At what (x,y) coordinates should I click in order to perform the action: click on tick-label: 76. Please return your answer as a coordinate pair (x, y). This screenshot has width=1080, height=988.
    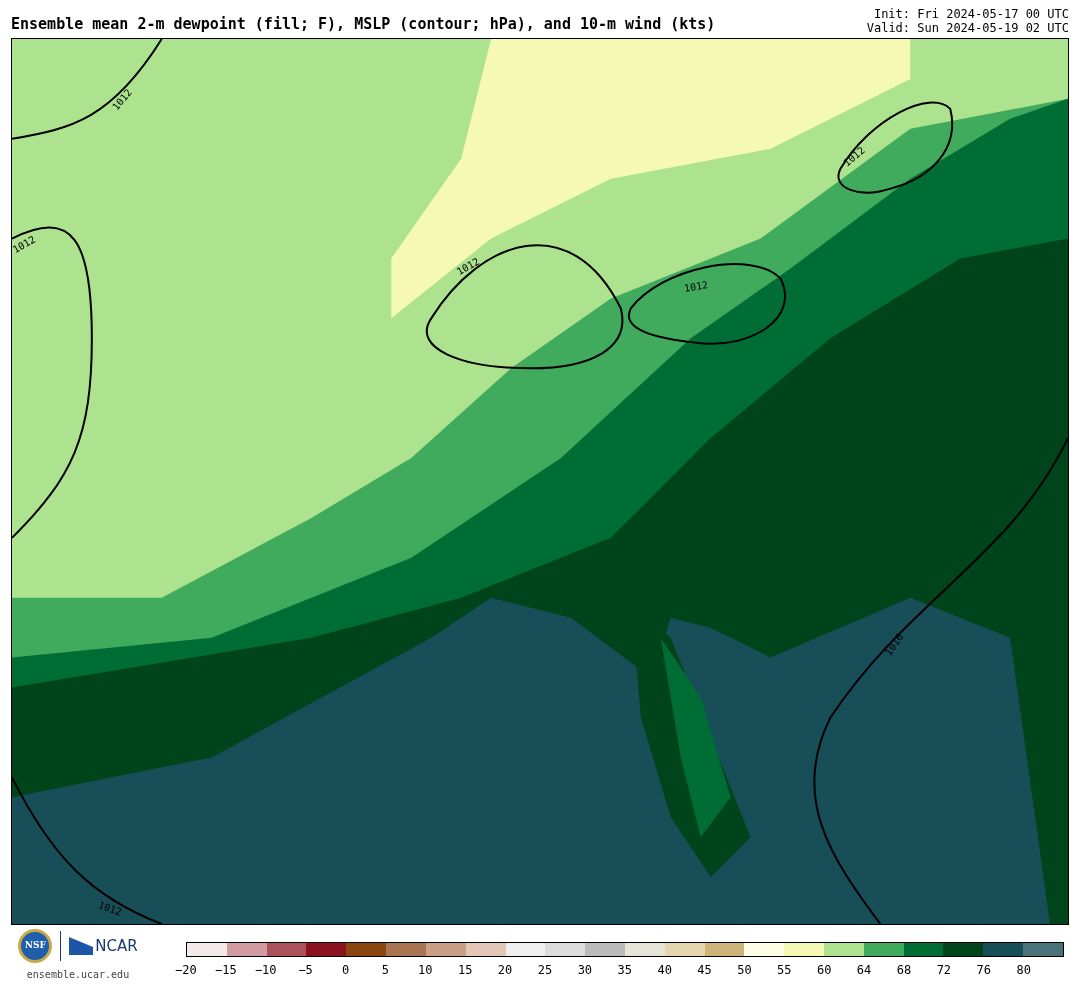
    Looking at the image, I should click on (983, 970).